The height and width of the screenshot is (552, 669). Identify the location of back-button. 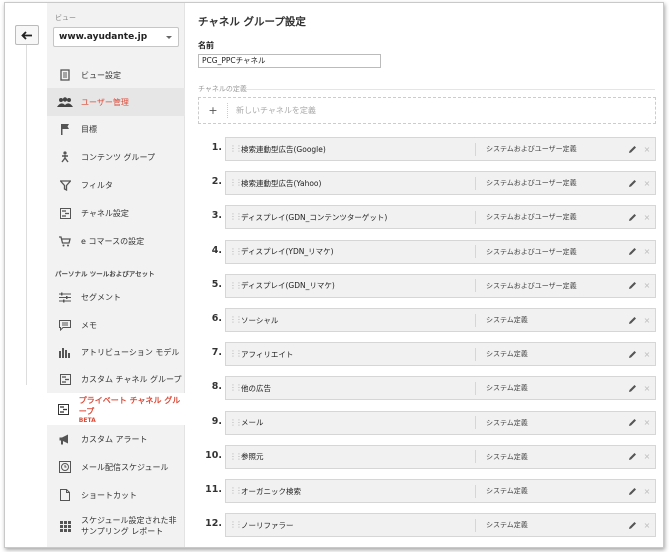
(27, 35).